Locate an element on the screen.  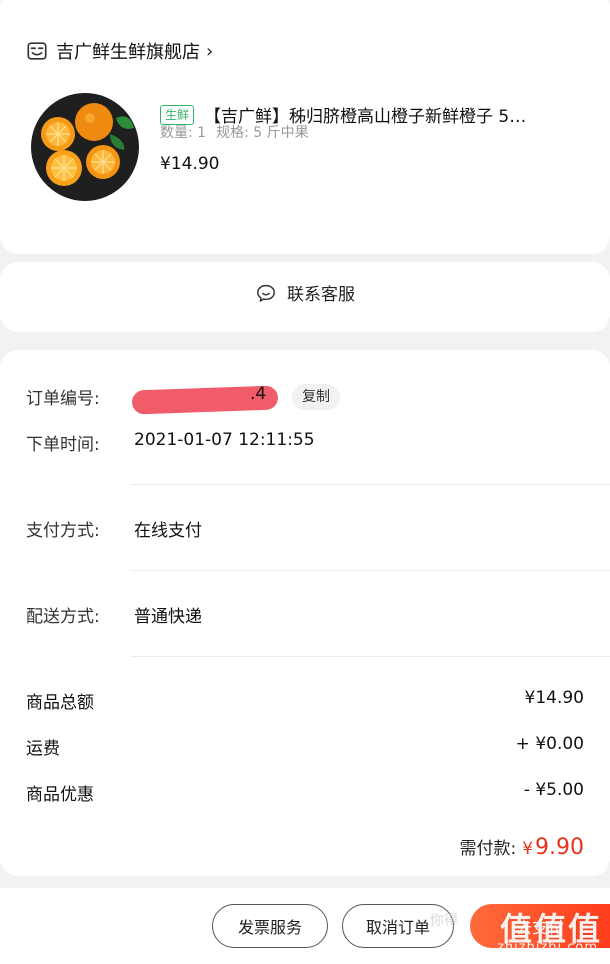
payment-method-value: 在线支付 is located at coordinates (168, 531).